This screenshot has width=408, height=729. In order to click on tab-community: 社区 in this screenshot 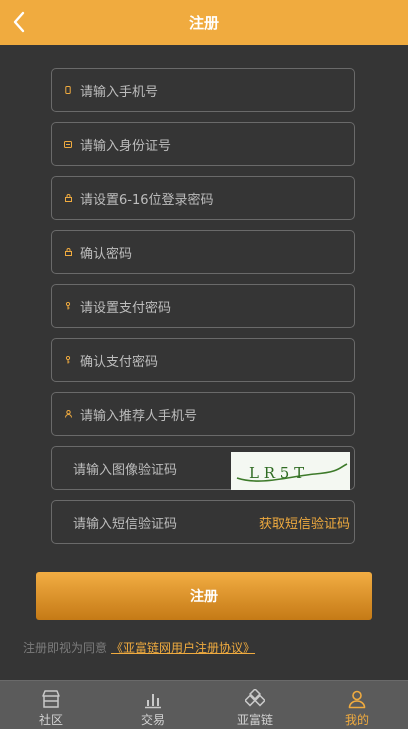, I will do `click(51, 705)`.